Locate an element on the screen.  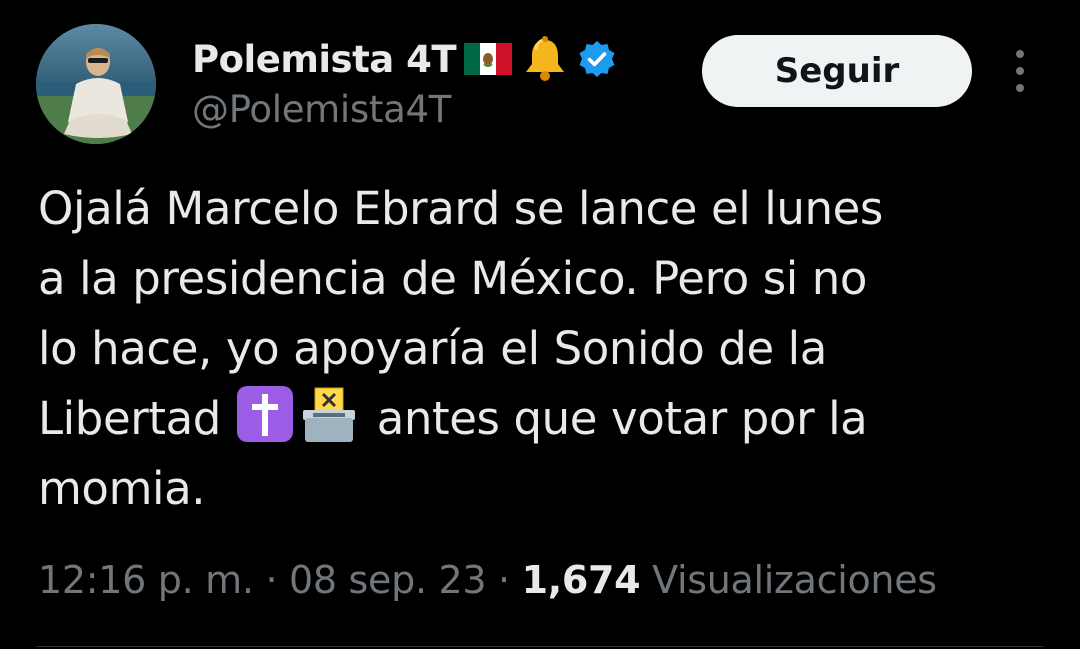
author-handle: @Polemista4T is located at coordinates (321, 109).